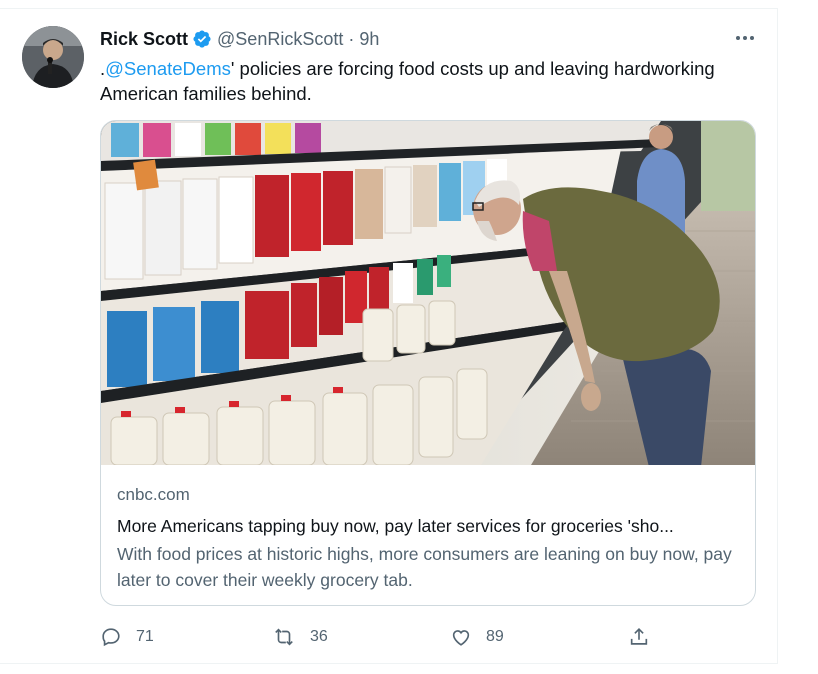 The width and height of the screenshot is (818, 674). Describe the element at coordinates (280, 39) in the screenshot. I see `author-handle: @SenRickScott` at that location.